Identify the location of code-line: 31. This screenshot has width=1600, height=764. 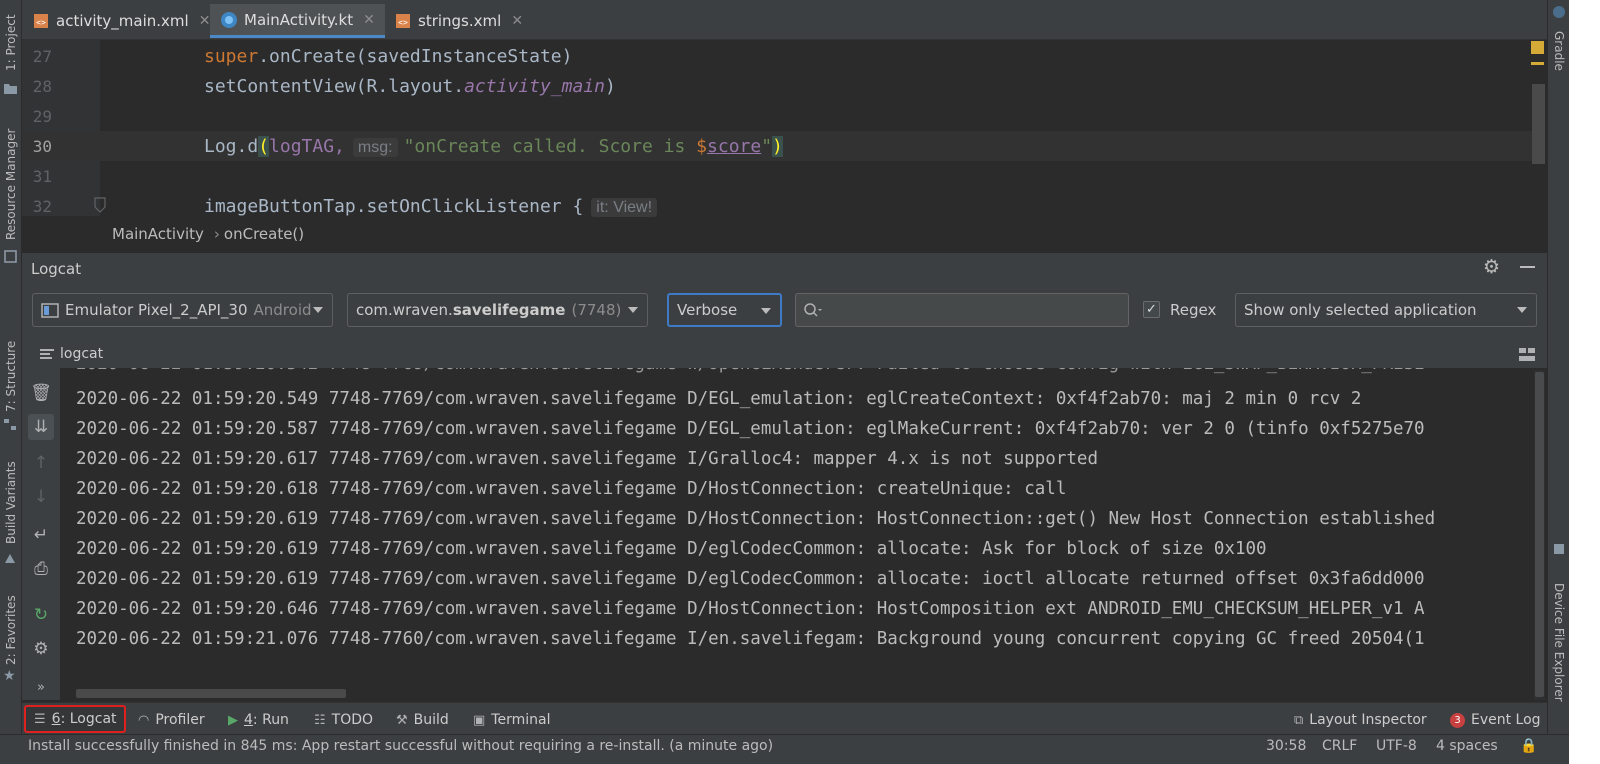
(777, 176).